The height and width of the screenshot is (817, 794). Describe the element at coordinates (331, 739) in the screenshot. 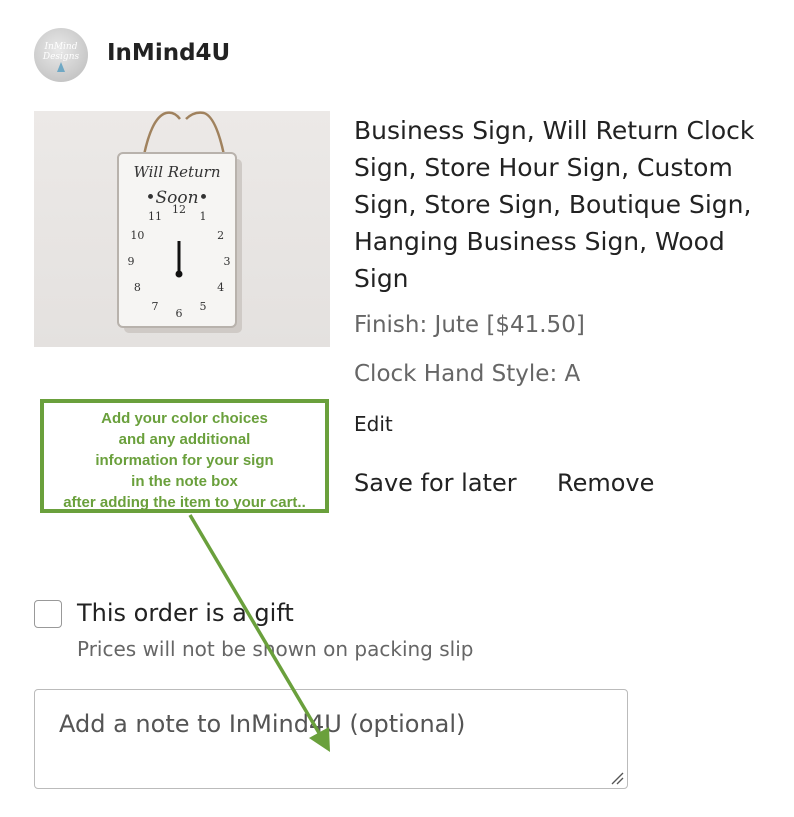

I see `note-to-seller-textarea: Add a note to InMind4U (optional)` at that location.